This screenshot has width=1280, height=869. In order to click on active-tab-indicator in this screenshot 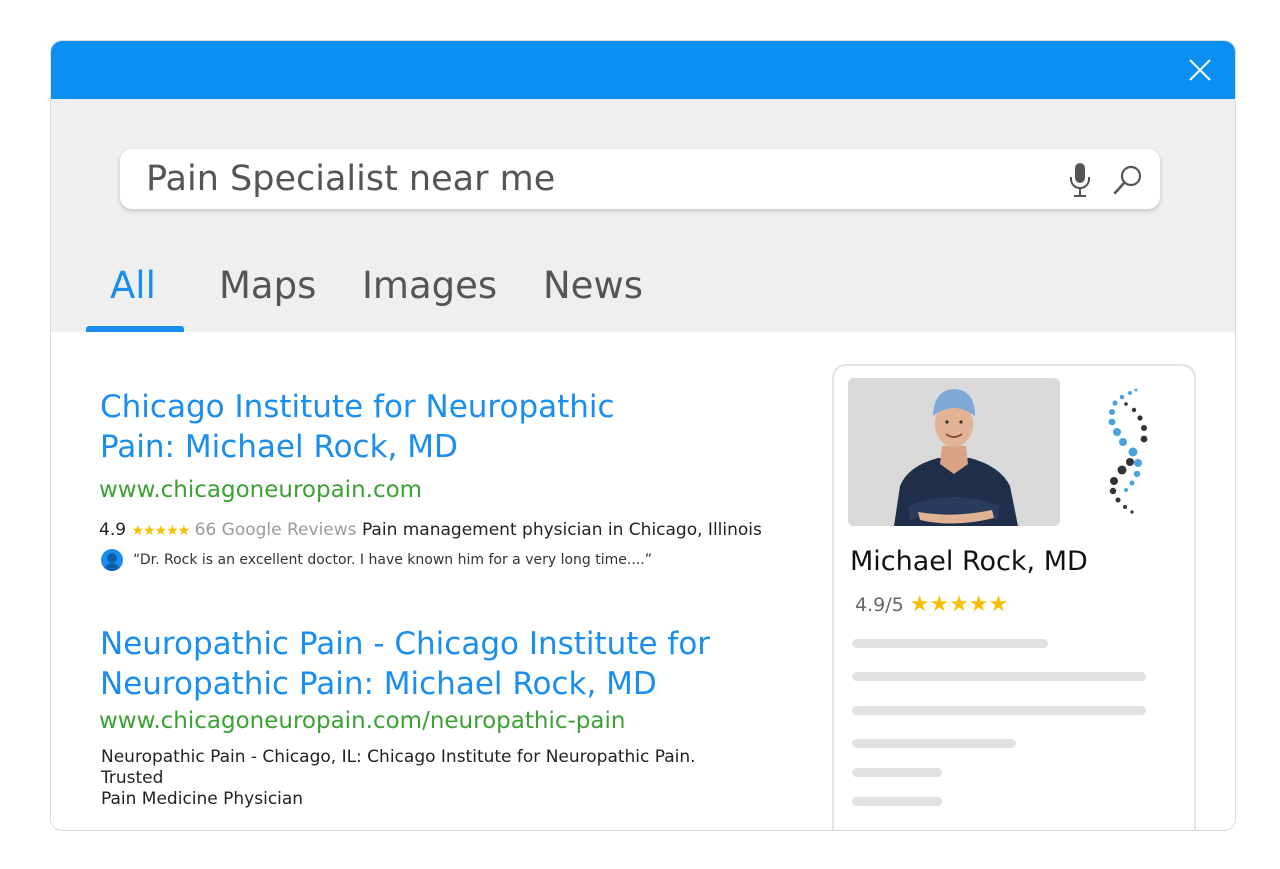, I will do `click(135, 329)`.